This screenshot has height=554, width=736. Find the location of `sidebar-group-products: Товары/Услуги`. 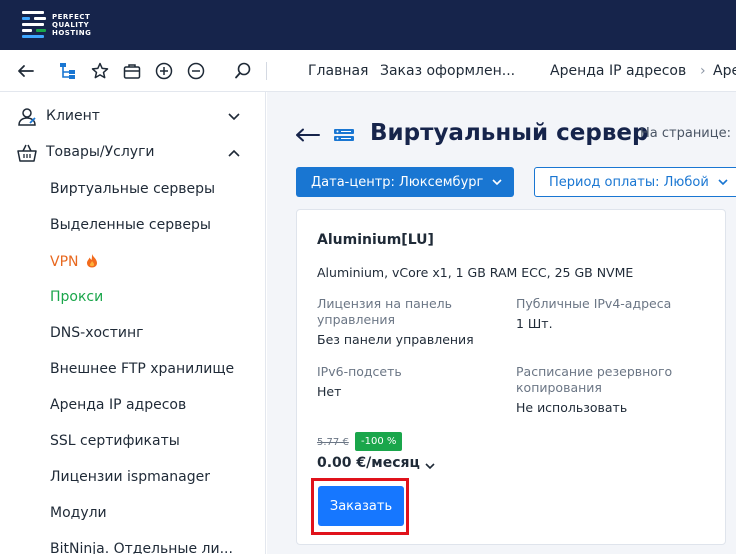

sidebar-group-products: Товары/Услуги is located at coordinates (132, 153).